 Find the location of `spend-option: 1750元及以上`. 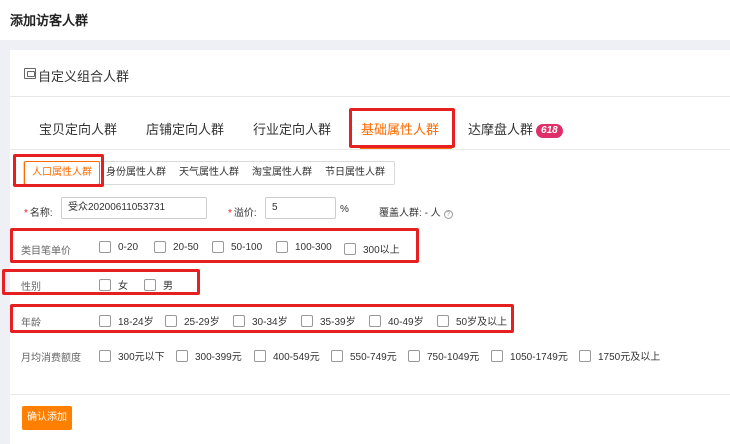

spend-option: 1750元及以上 is located at coordinates (619, 355).